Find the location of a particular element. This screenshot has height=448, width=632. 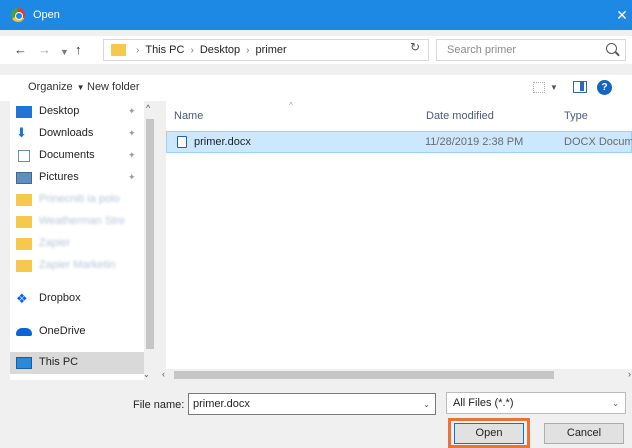

up-arrow-icon: ↑ is located at coordinates (78, 50).